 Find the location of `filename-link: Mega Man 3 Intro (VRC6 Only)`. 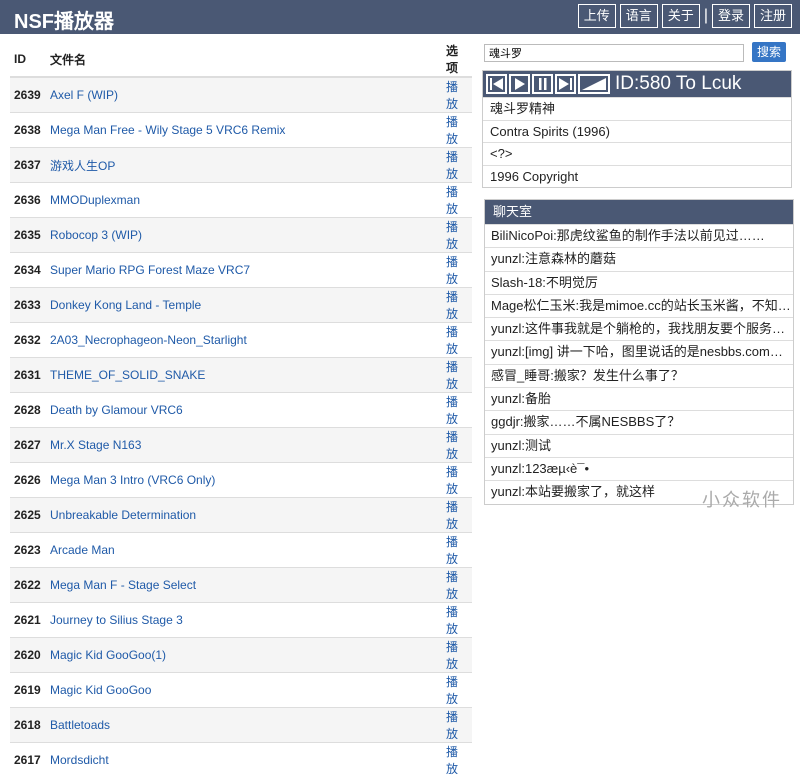

filename-link: Mega Man 3 Intro (VRC6 Only) is located at coordinates (132, 480).